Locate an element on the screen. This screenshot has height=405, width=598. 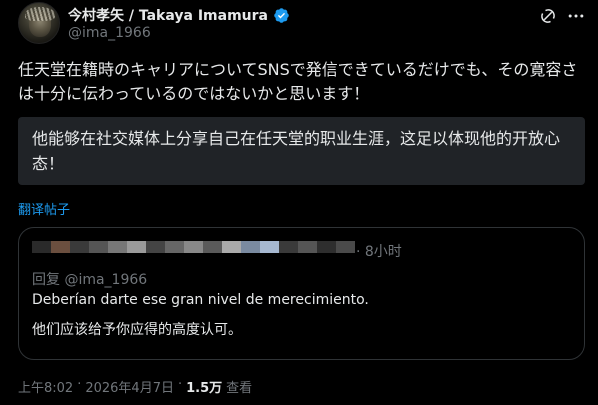
more-icon is located at coordinates (576, 16).